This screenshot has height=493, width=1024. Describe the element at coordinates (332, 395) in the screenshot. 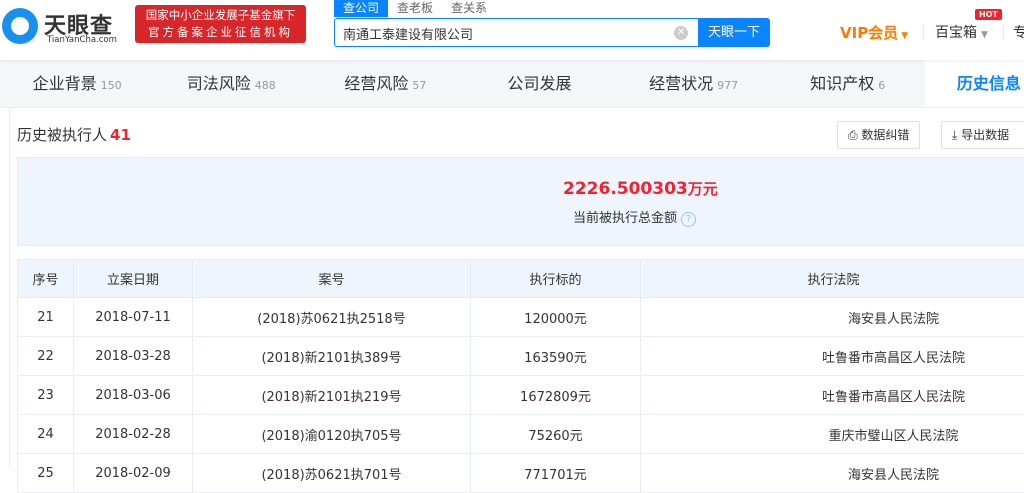

I see `case-number: (2018)新2101执219号` at that location.